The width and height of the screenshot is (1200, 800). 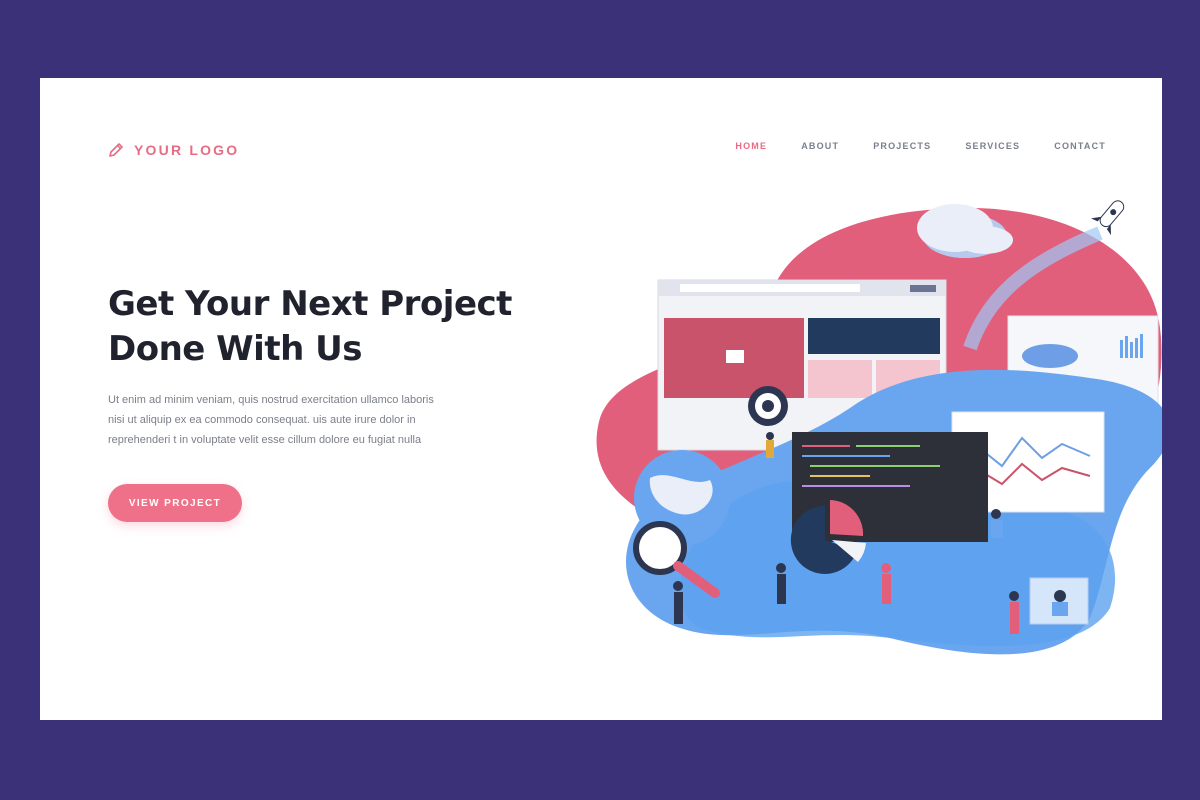 What do you see at coordinates (820, 146) in the screenshot?
I see `nav-about: ABOUT` at bounding box center [820, 146].